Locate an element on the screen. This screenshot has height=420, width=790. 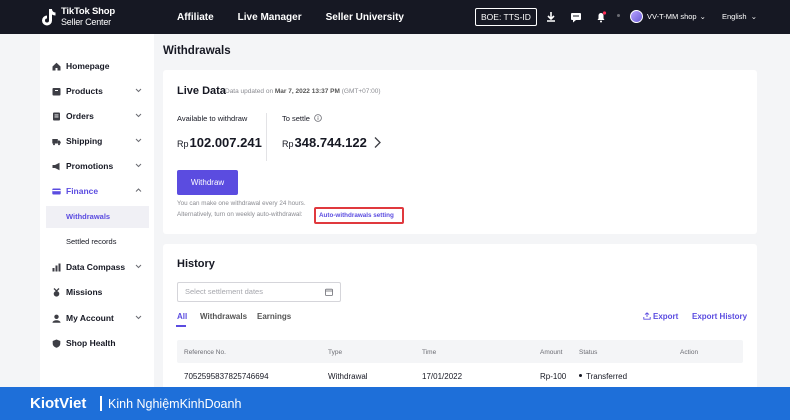
sidebar-item-products: Products is located at coordinates (97, 91).